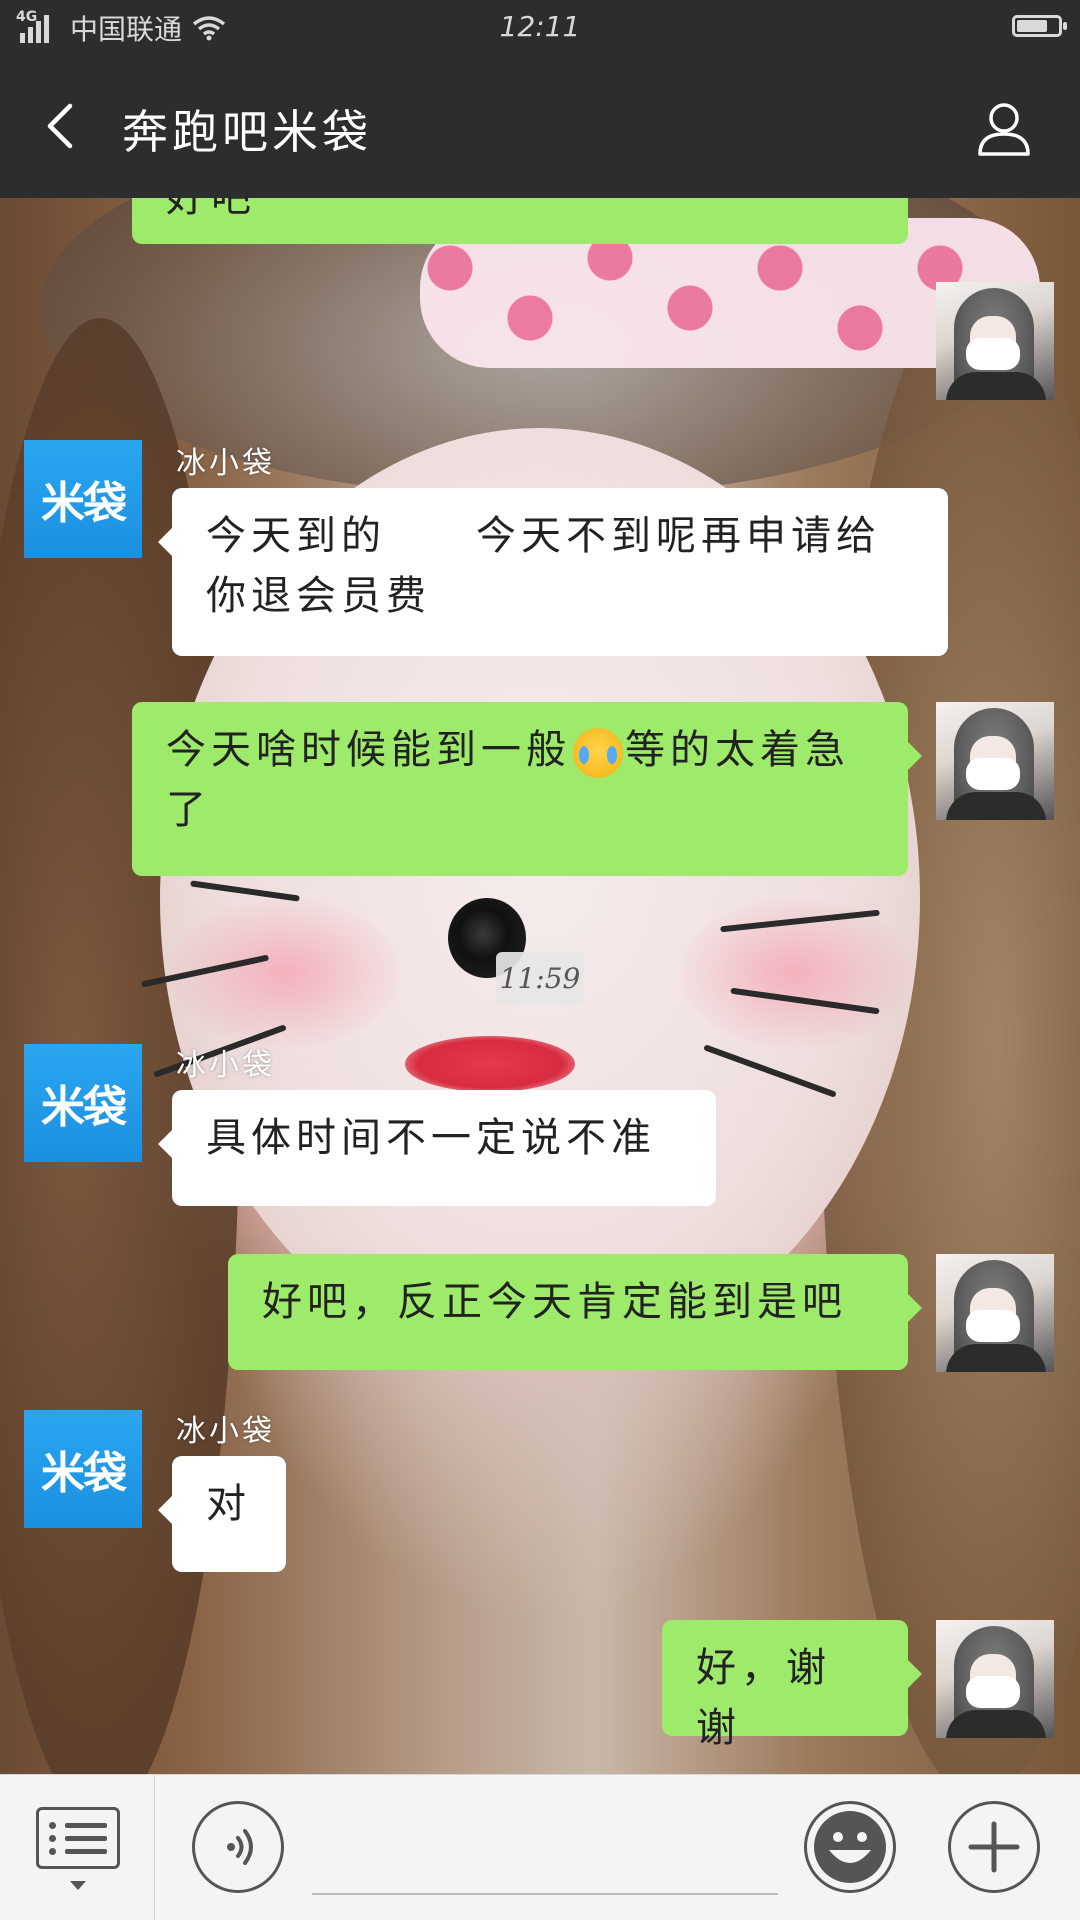 The image size is (1080, 1920). Describe the element at coordinates (540, 1847) in the screenshot. I see `input-bar` at that location.